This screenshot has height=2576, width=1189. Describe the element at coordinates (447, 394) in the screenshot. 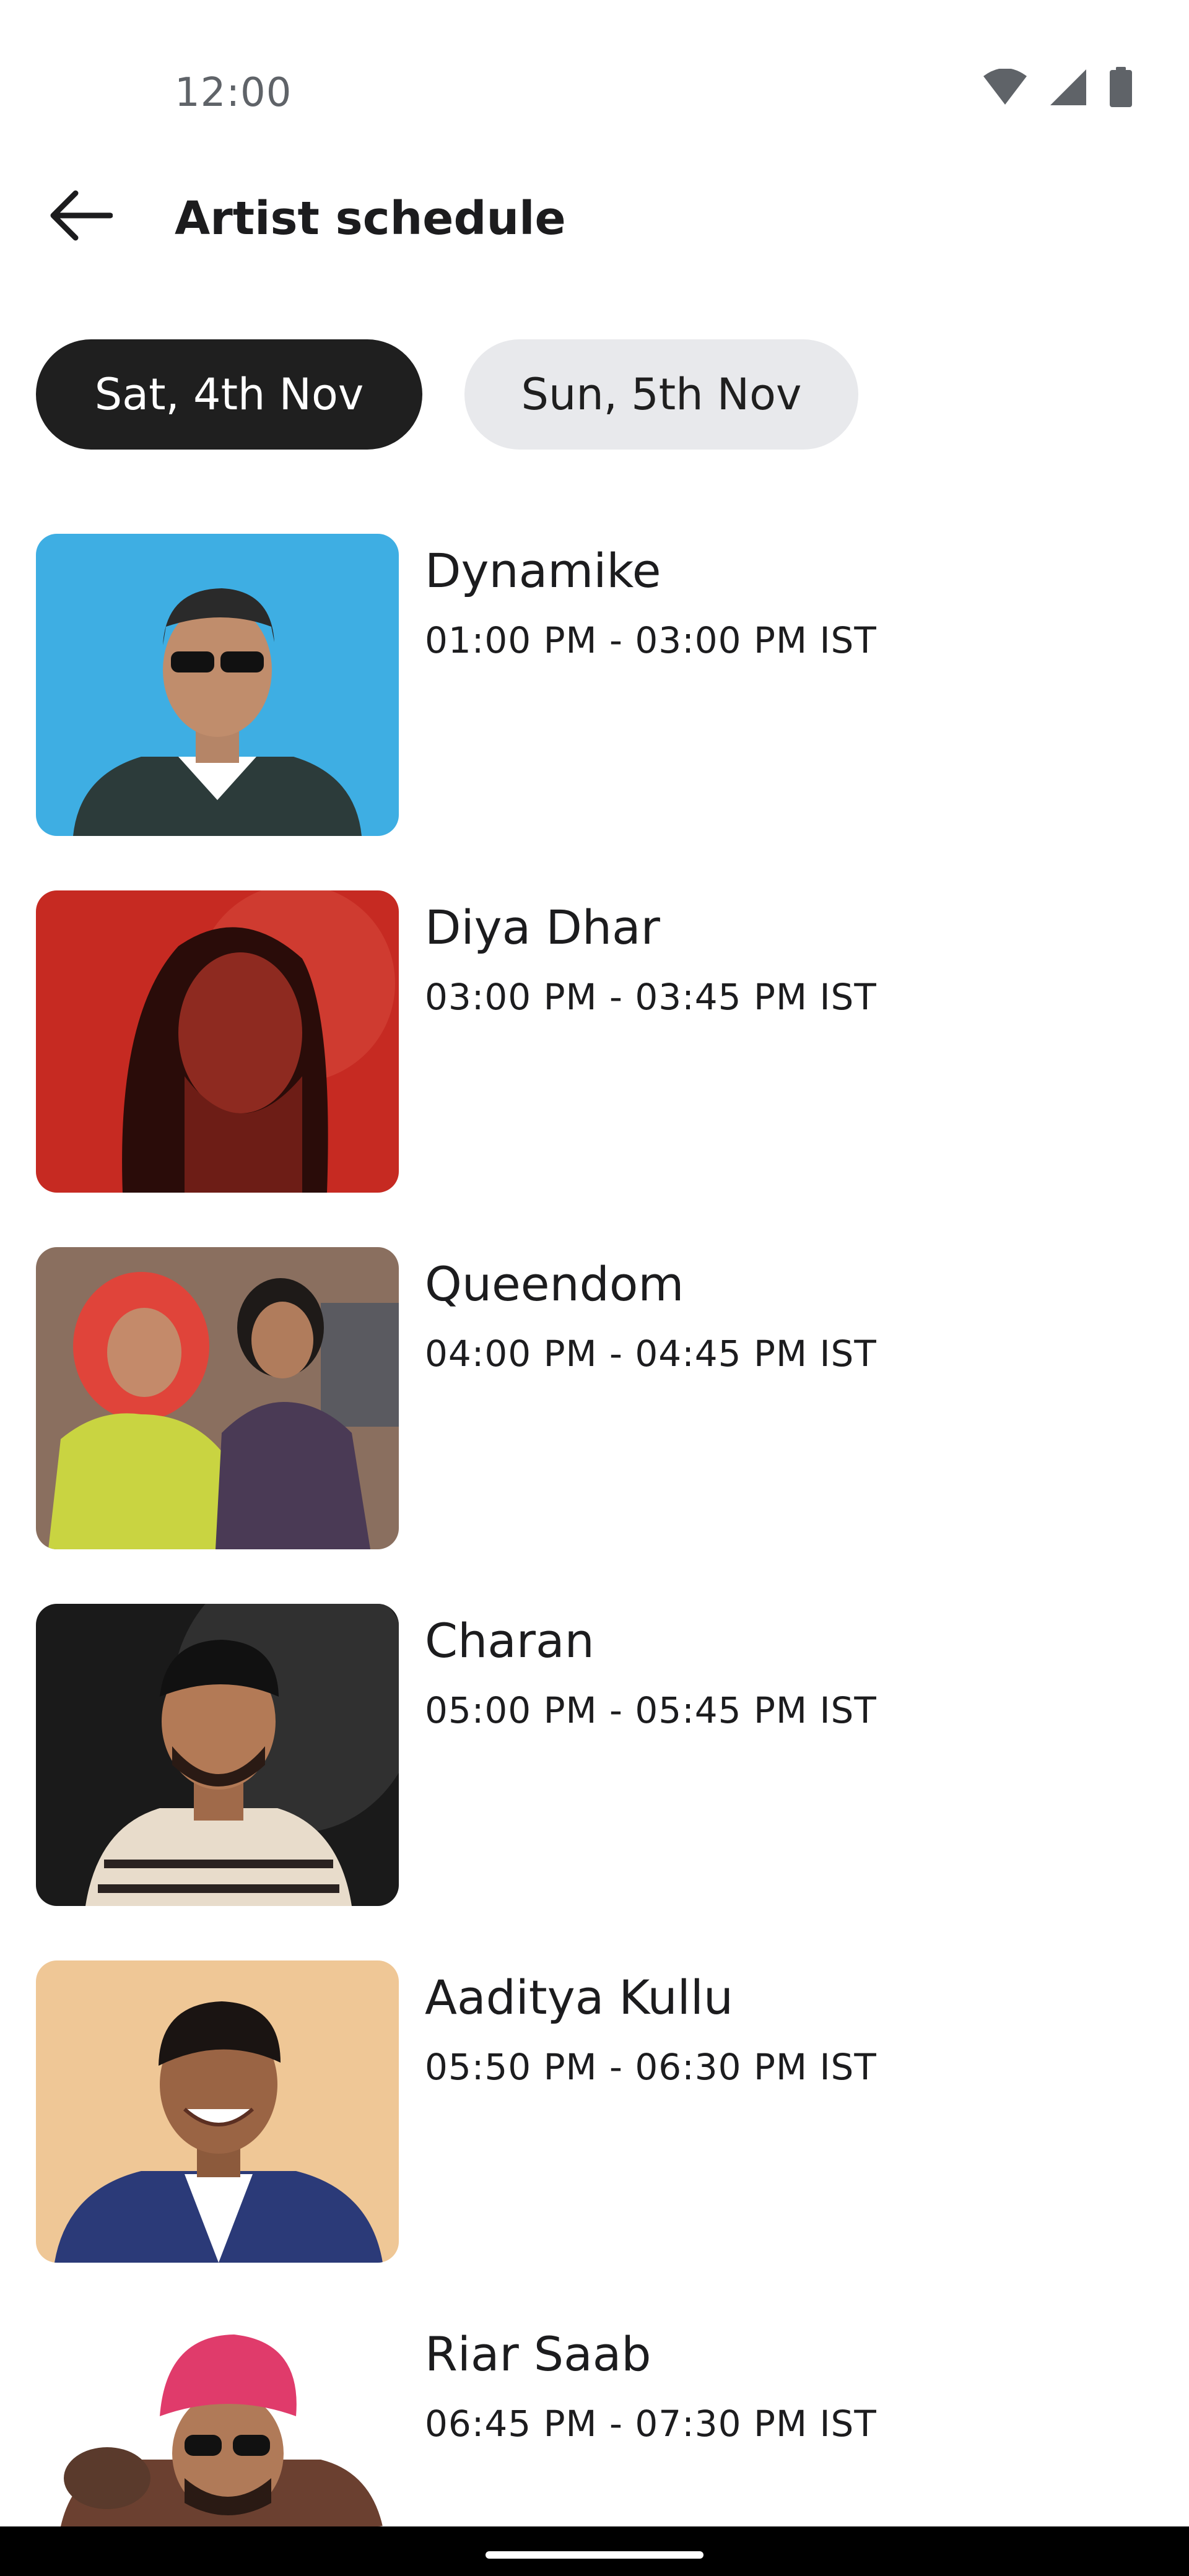

I see `date-tabs: Sat, 4th Nov Sun, 5th Nov` at that location.